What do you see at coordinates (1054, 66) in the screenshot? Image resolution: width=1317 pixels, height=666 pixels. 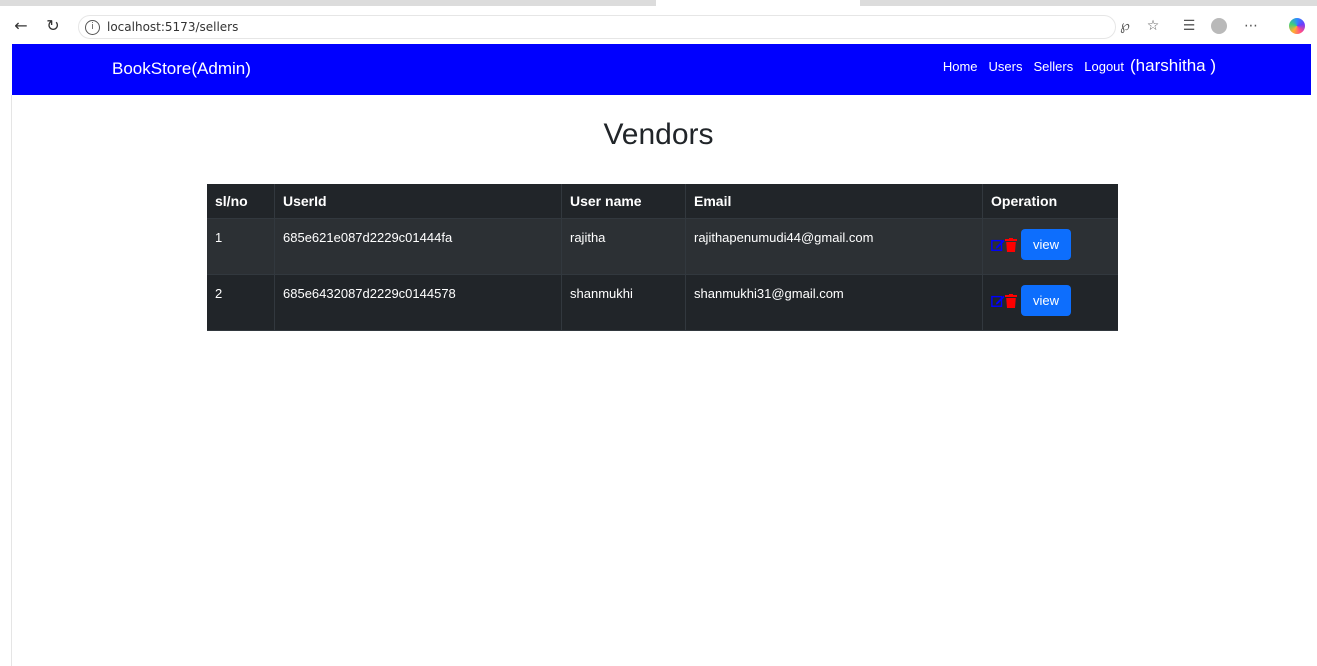 I see `nav-link-sellers: Sellers` at bounding box center [1054, 66].